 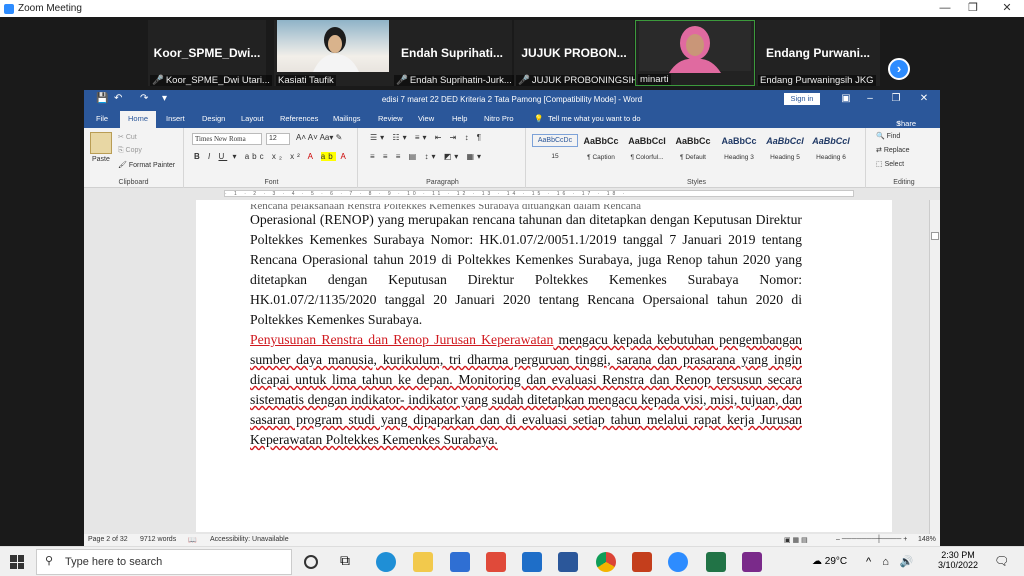 I want to click on maximize-icon: ❐, so click(x=973, y=8).